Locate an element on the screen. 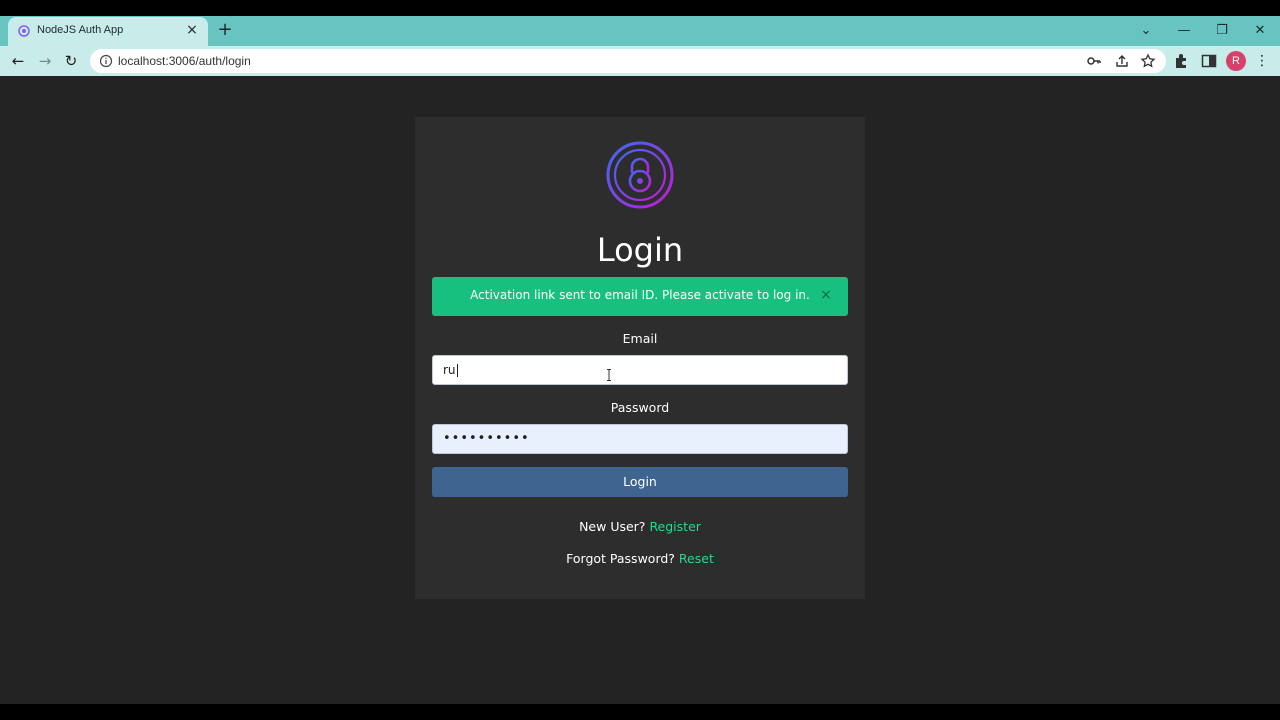 Image resolution: width=1280 pixels, height=720 pixels. star-icon is located at coordinates (1148, 61).